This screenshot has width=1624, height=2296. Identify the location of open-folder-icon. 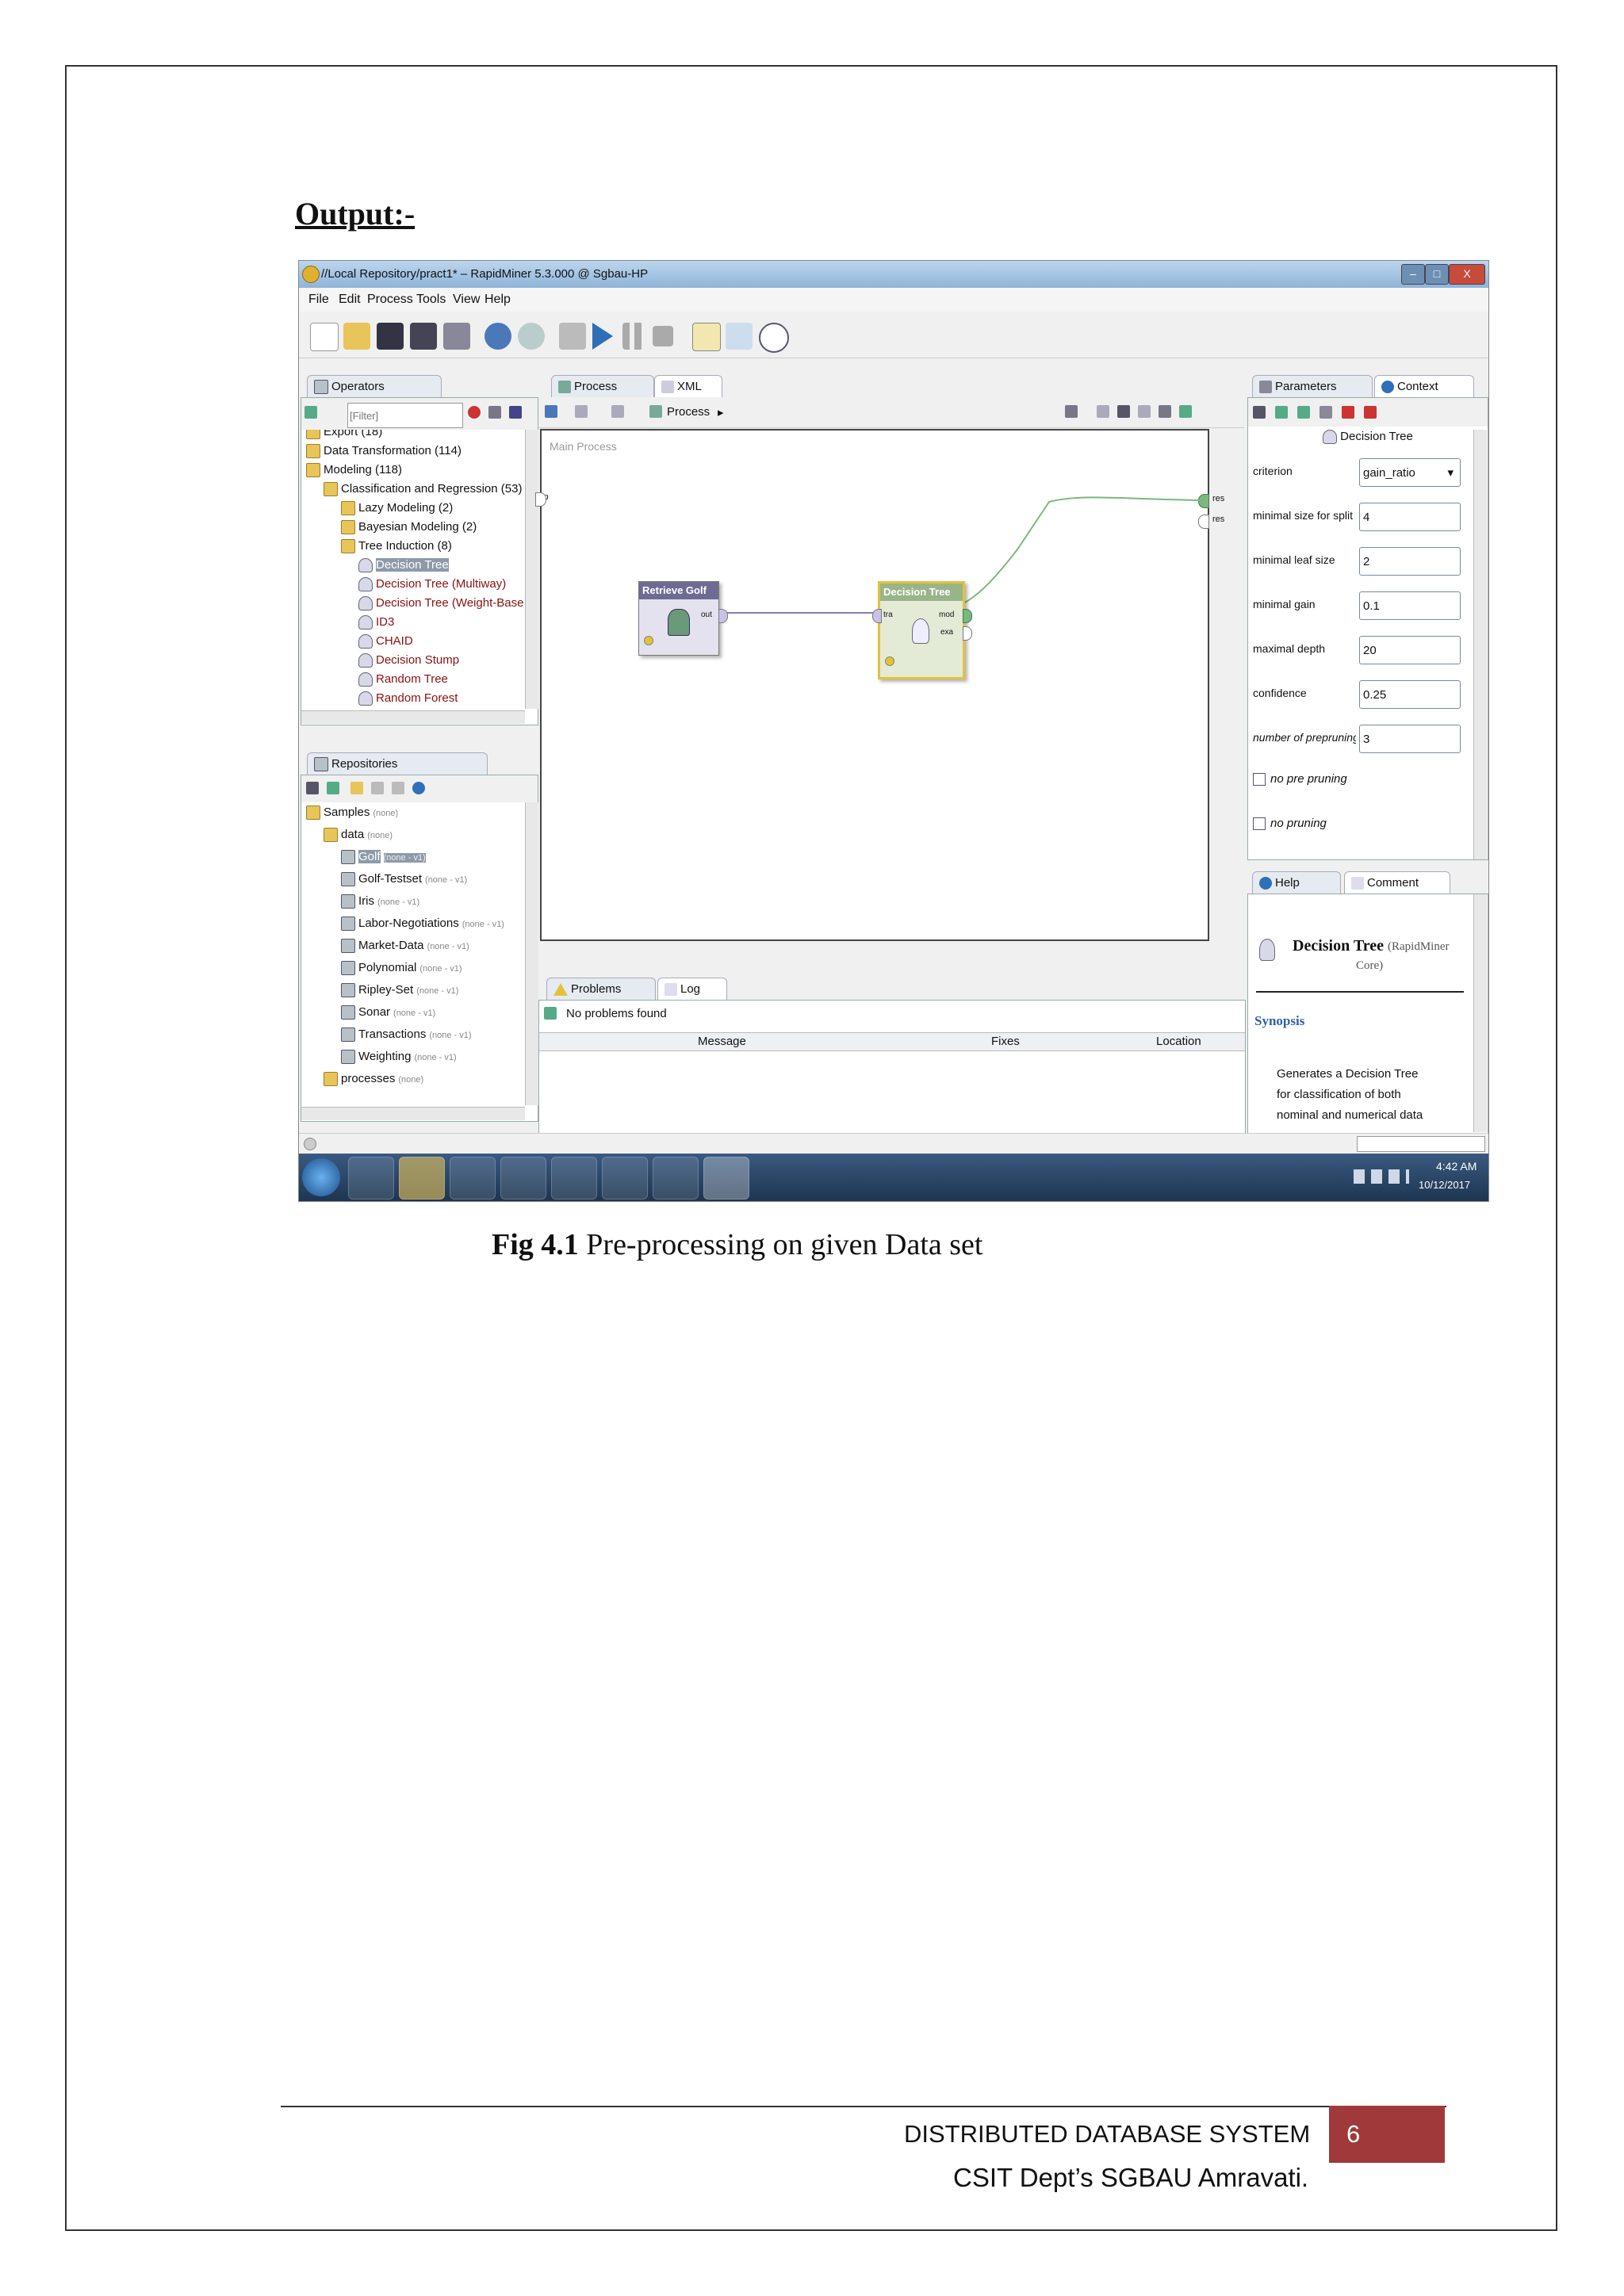
(356, 337).